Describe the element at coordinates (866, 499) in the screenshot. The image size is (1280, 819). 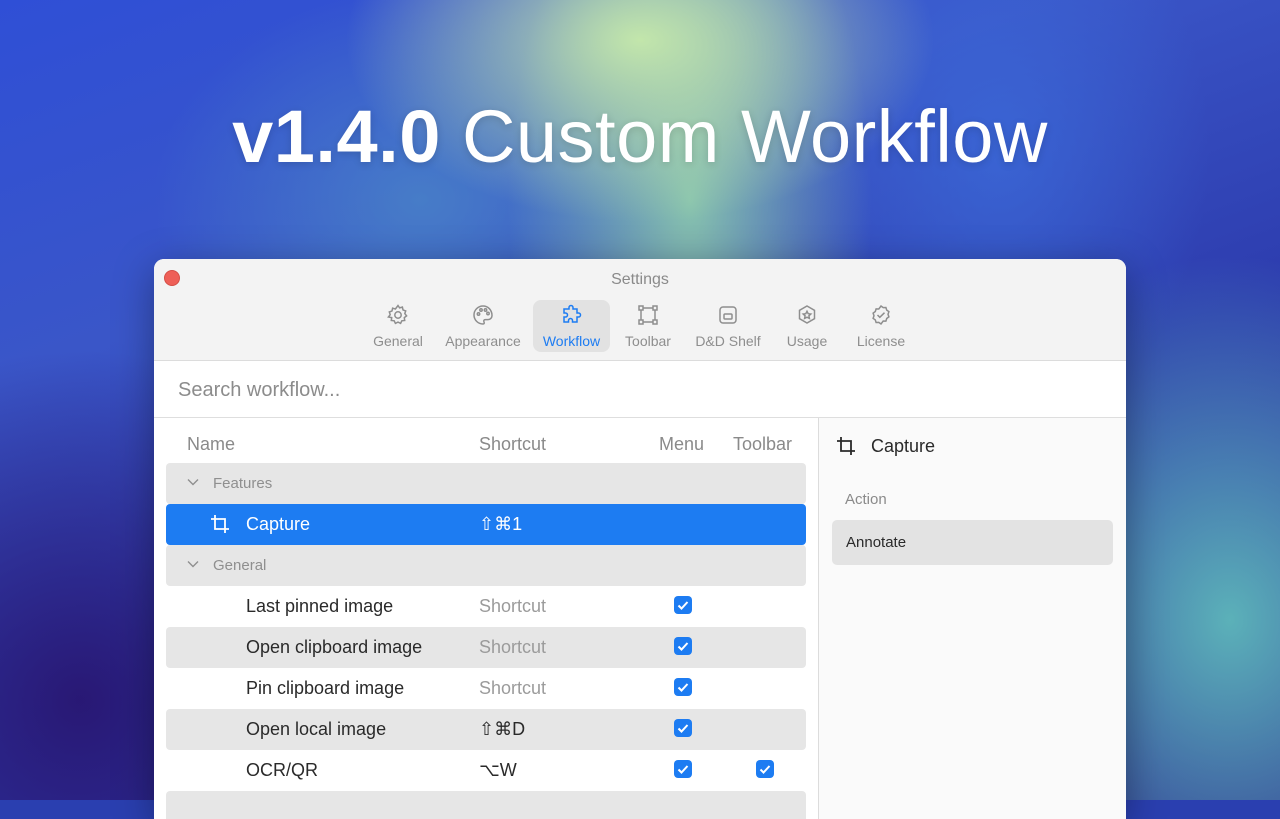
I see `action-section-label: Action` at that location.